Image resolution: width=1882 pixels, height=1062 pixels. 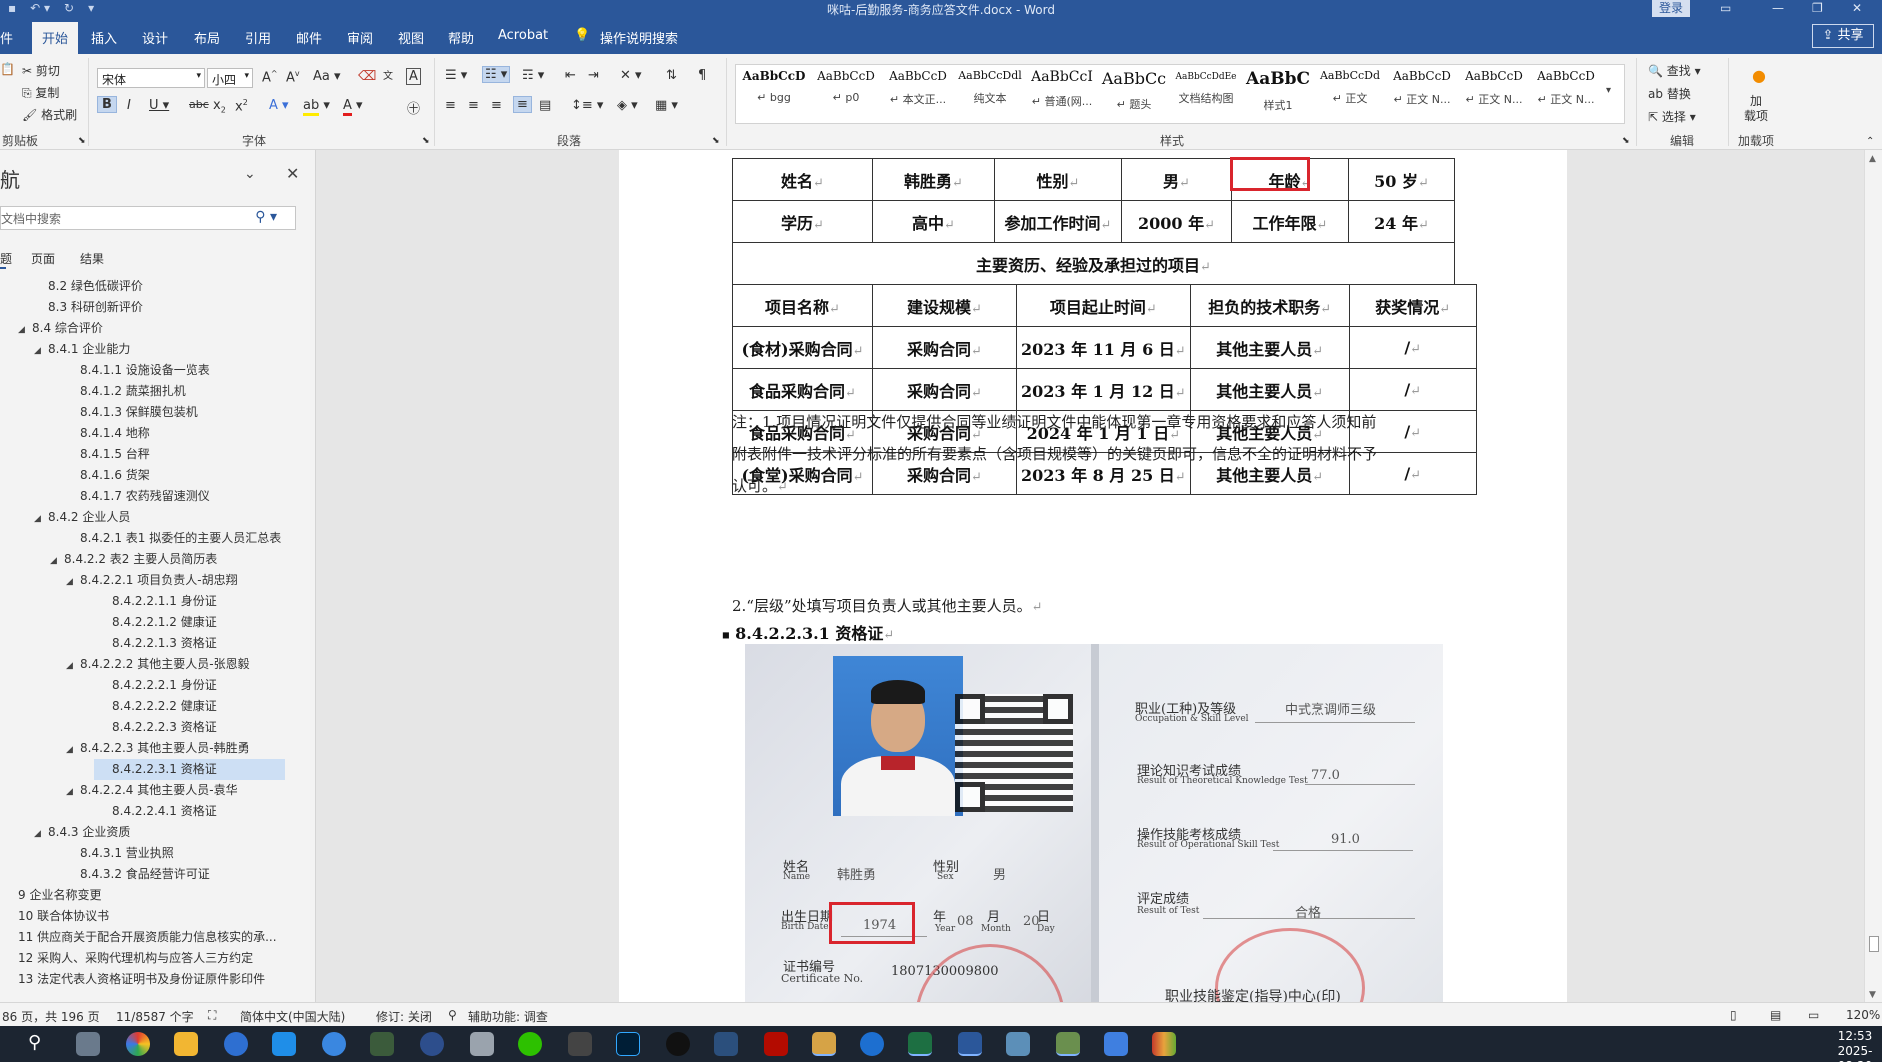 I want to click on gallery-more-icon: ▾, so click(x=1608, y=90).